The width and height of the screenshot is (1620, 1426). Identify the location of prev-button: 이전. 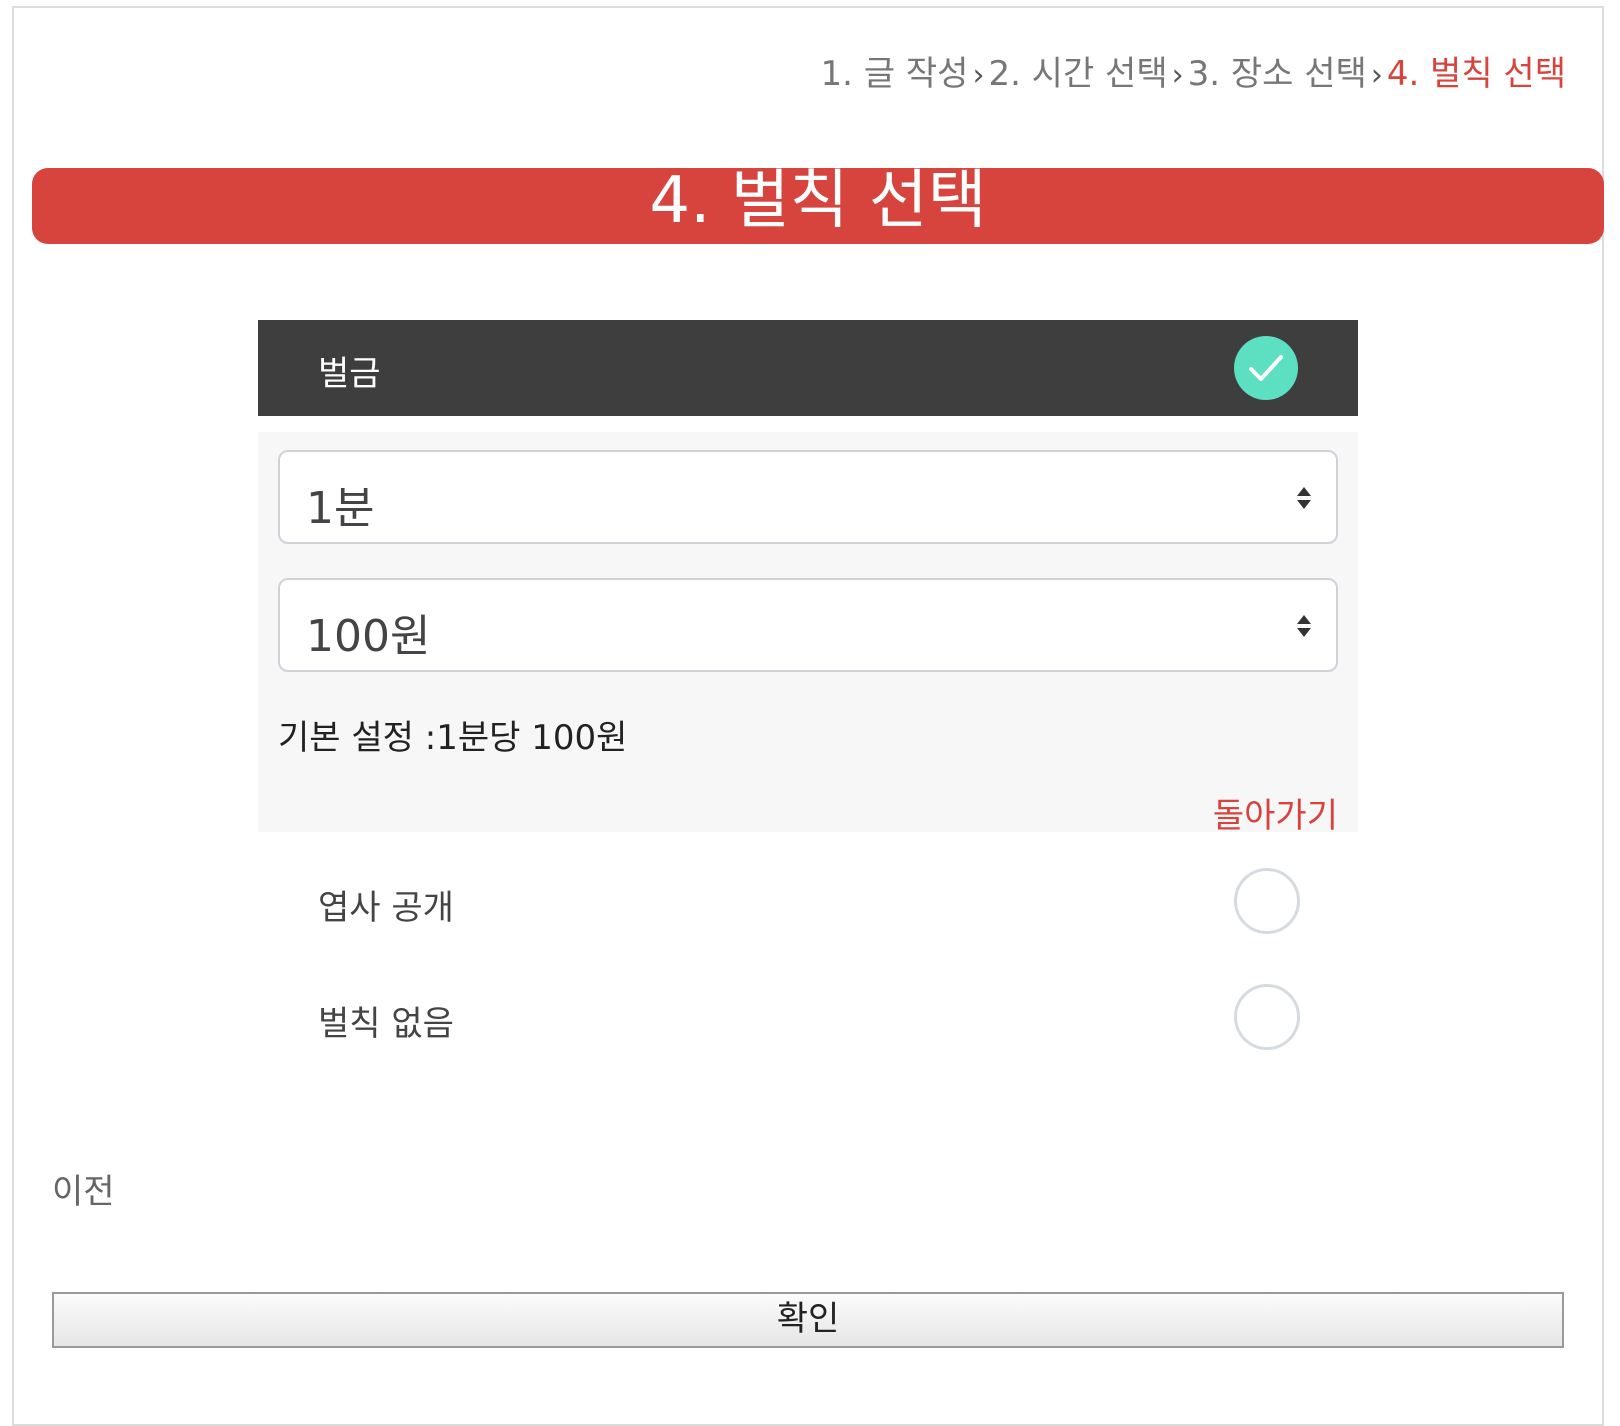
(83, 1188).